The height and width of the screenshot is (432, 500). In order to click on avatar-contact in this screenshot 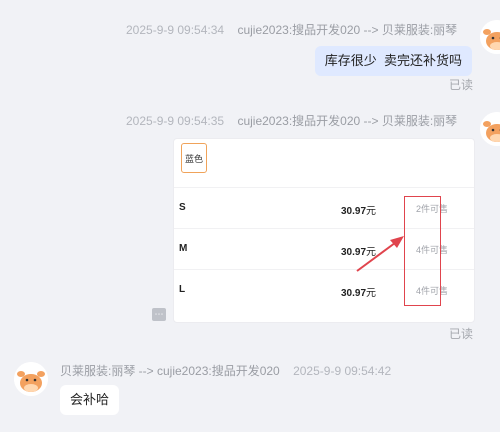, I will do `click(31, 379)`.